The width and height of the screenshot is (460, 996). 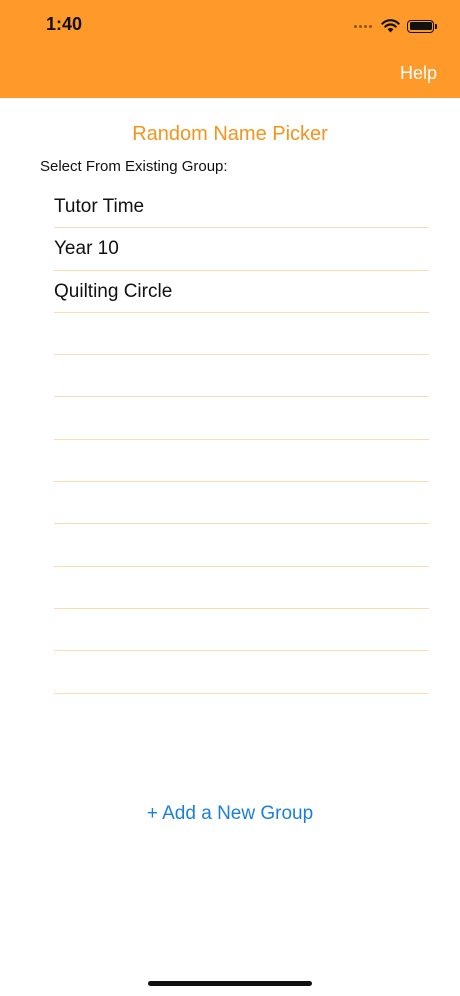 I want to click on section-label: Select From Existing Group:, so click(x=134, y=166).